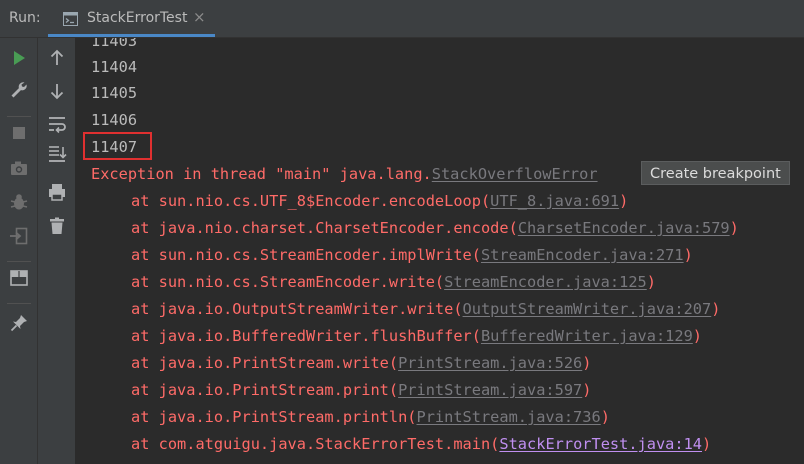  I want to click on output-number: 11404, so click(114, 67).